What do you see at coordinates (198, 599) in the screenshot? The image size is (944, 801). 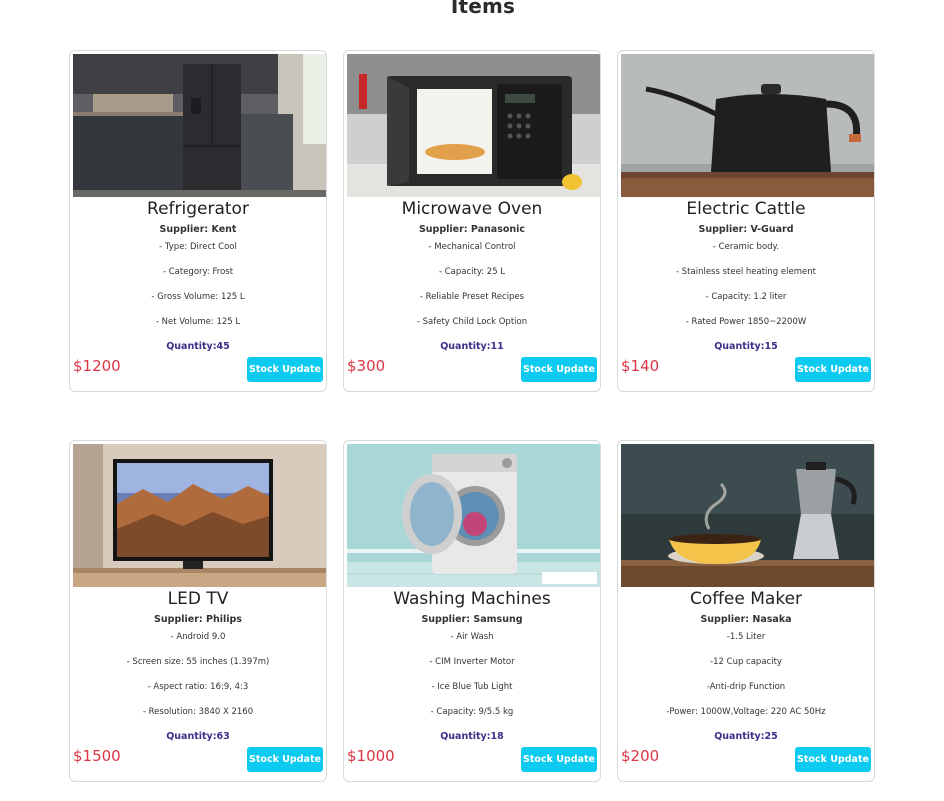 I see `card-title: LED TV` at bounding box center [198, 599].